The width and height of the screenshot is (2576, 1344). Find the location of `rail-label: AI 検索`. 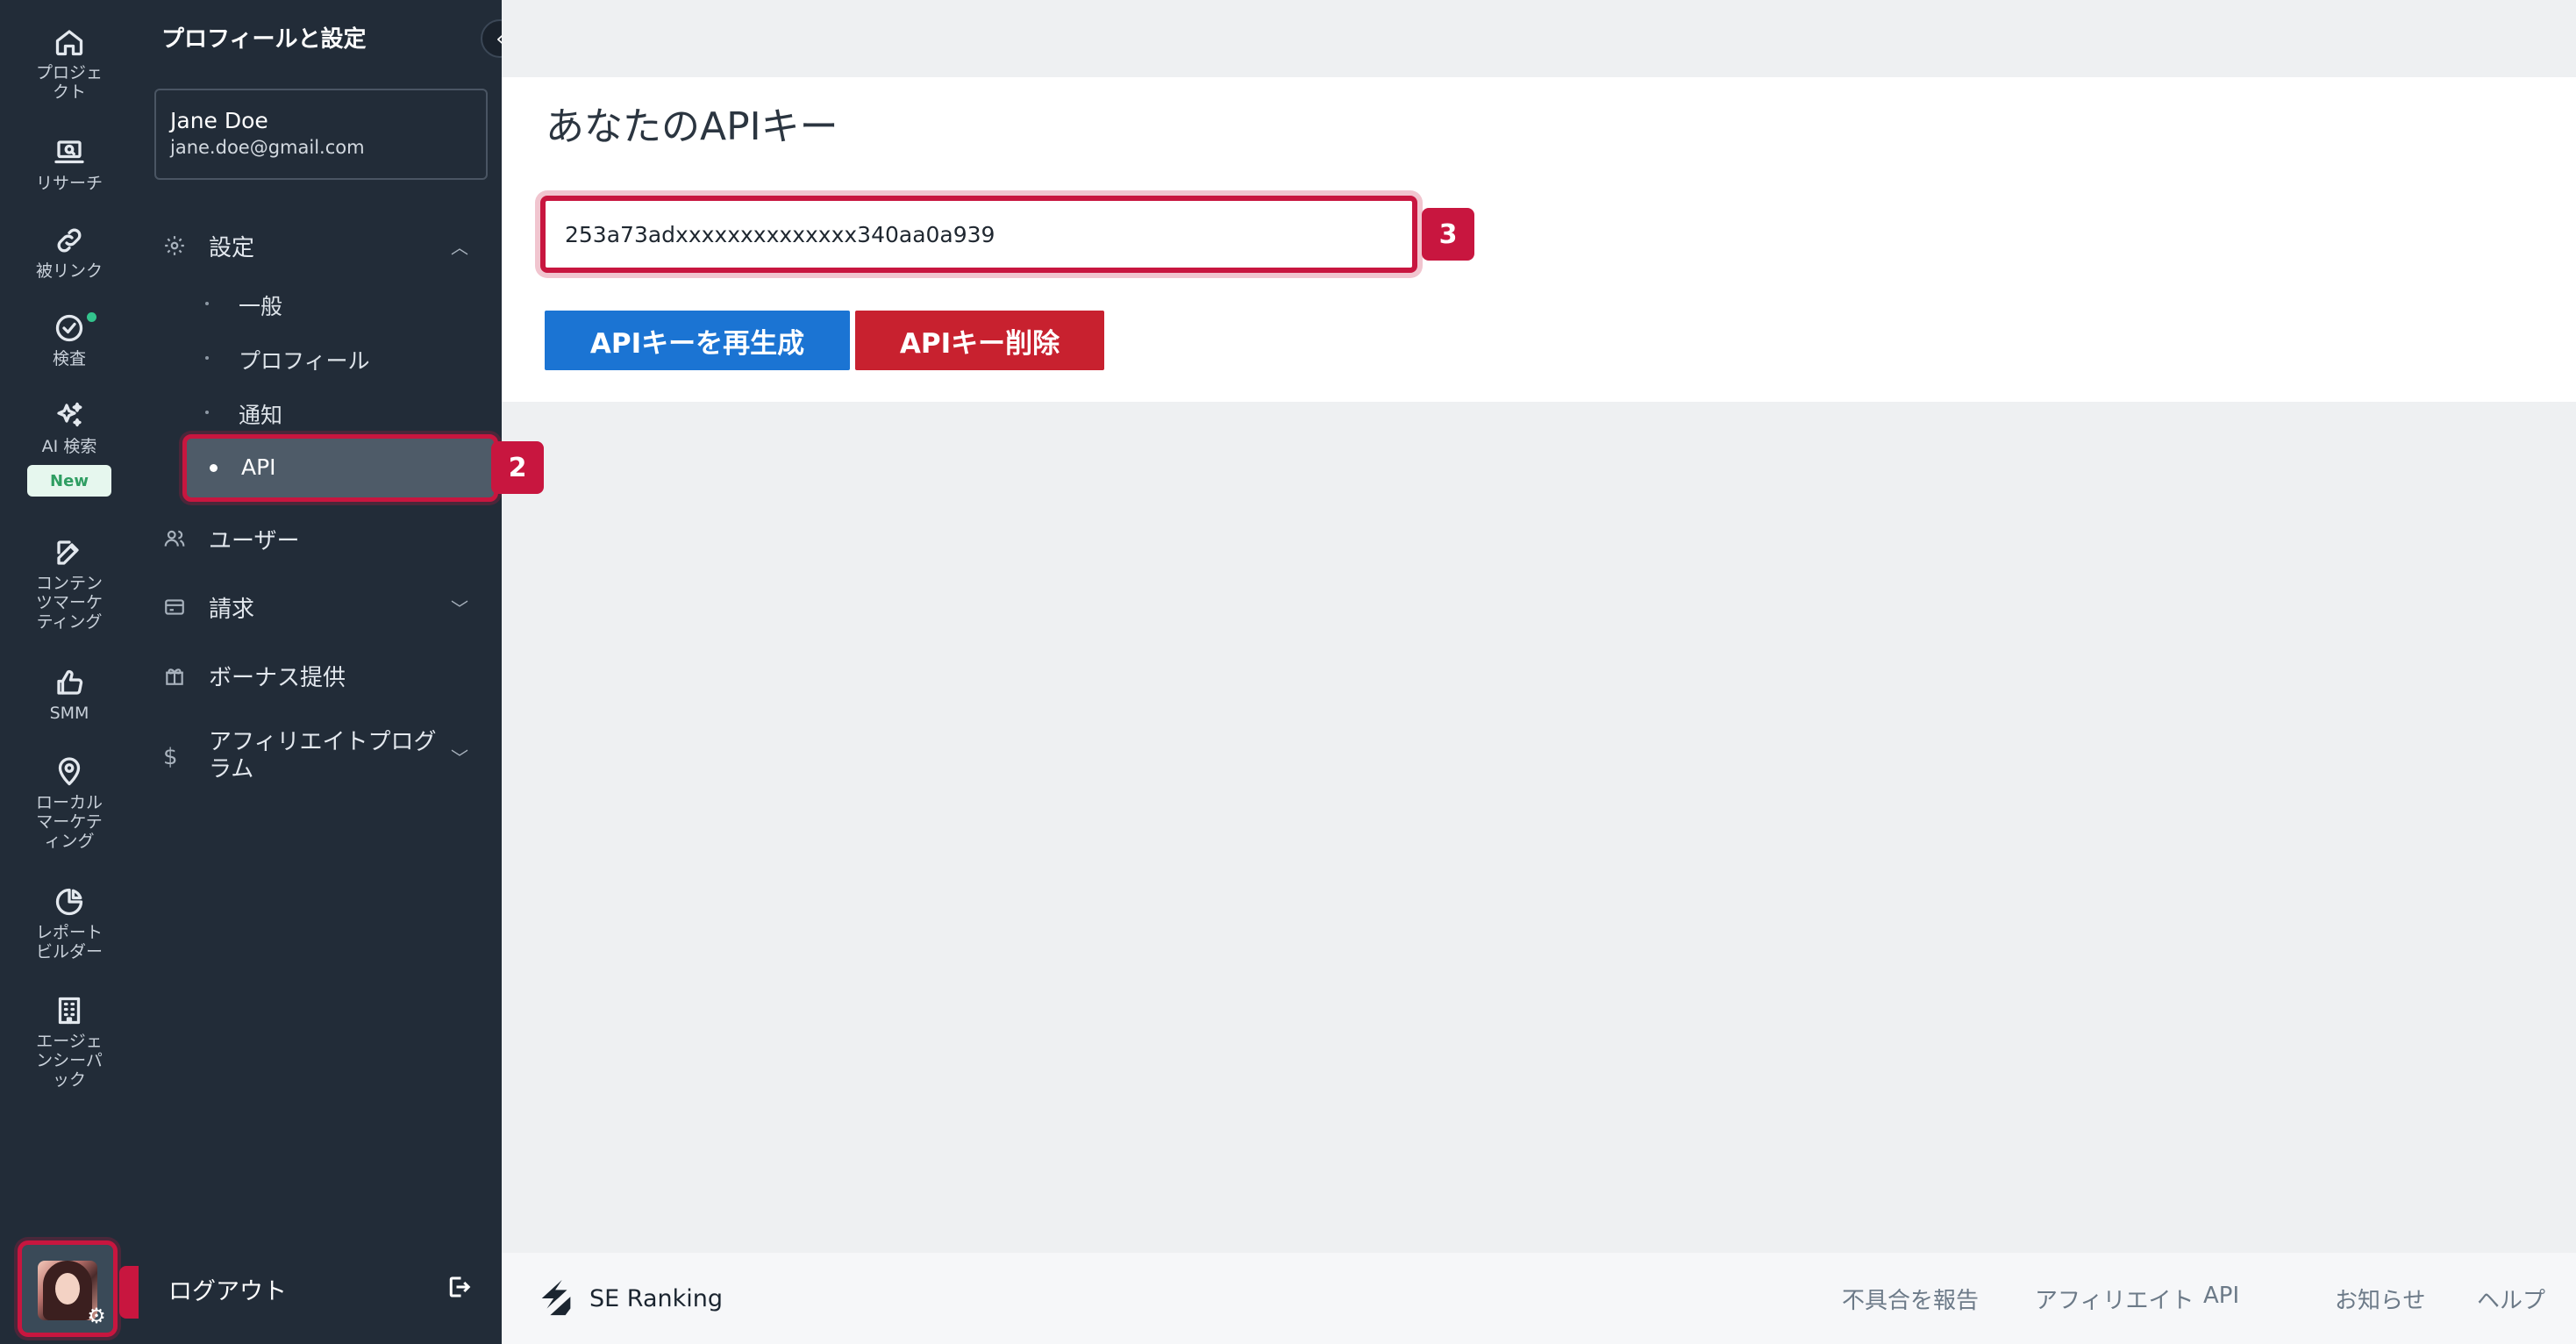

rail-label: AI 検索 is located at coordinates (69, 447).